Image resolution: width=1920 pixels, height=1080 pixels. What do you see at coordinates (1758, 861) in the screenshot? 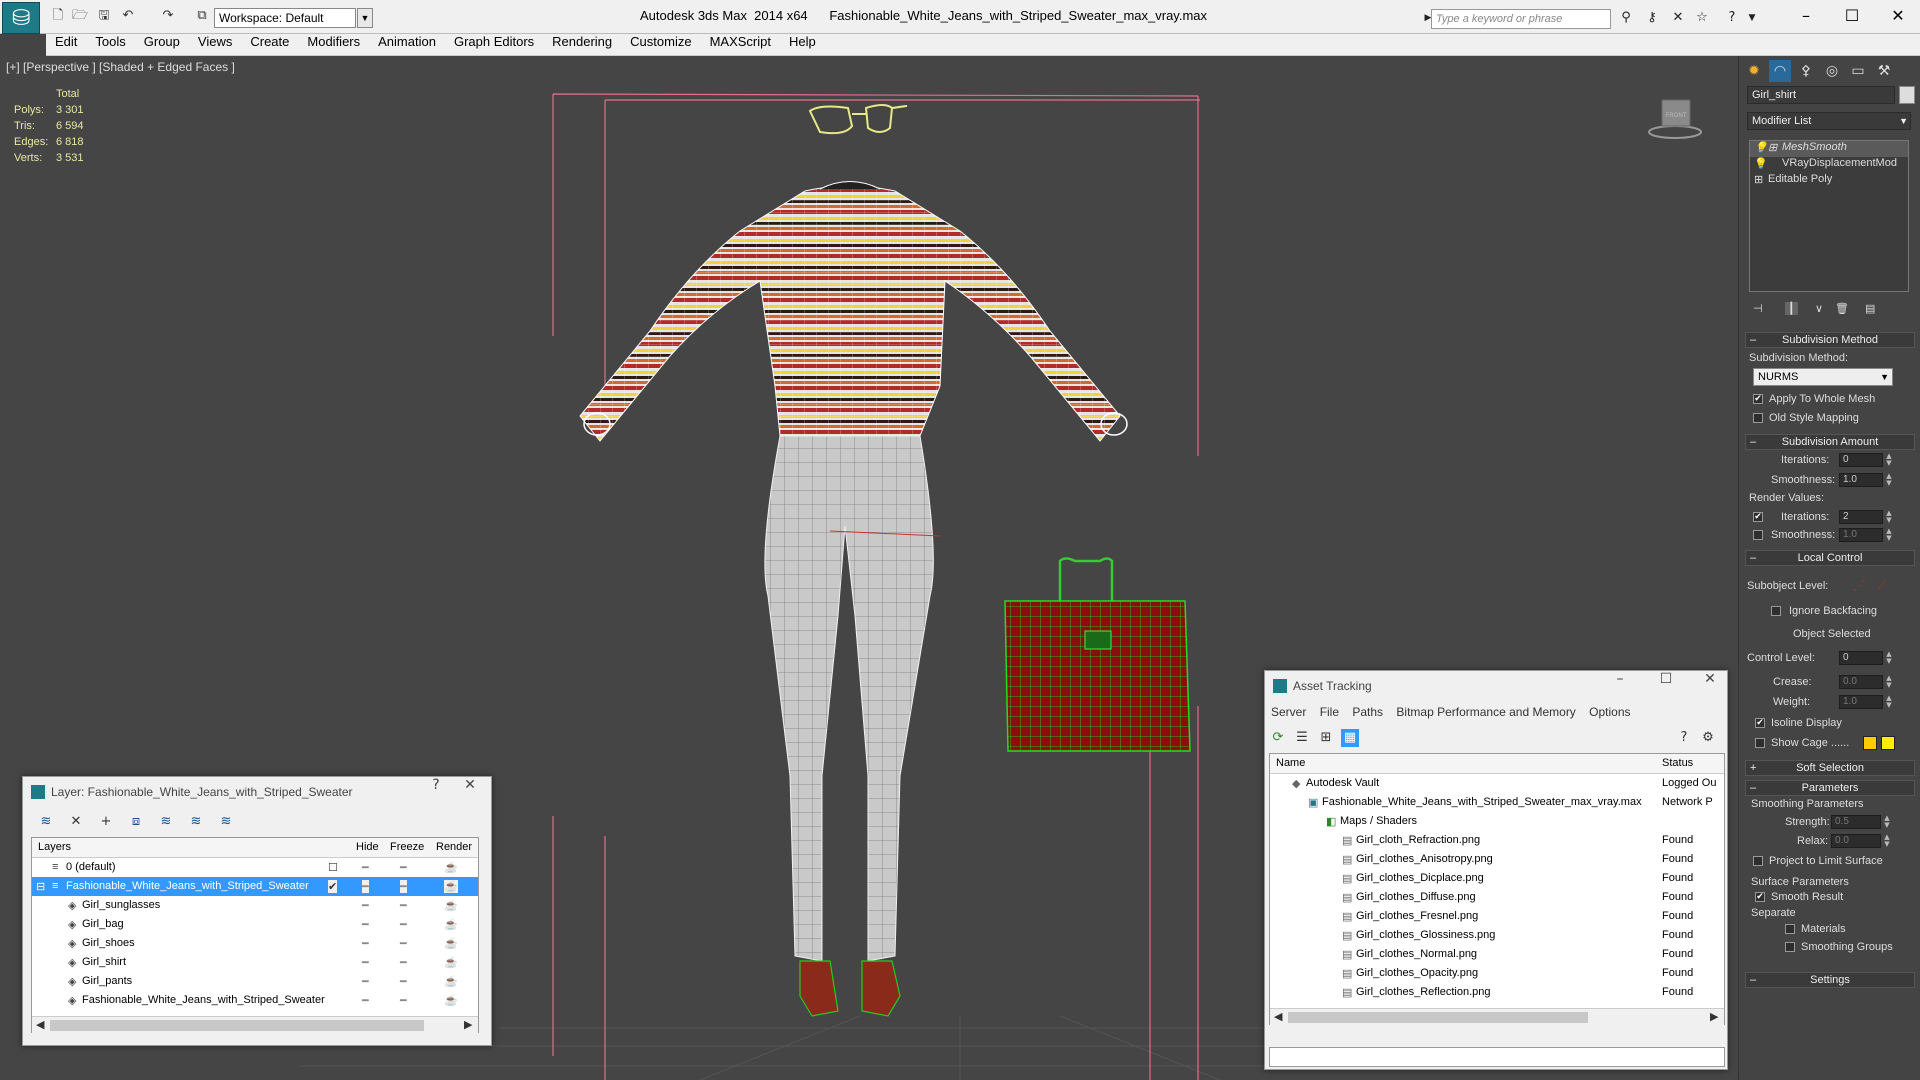
I see `project-limit-checkbox` at bounding box center [1758, 861].